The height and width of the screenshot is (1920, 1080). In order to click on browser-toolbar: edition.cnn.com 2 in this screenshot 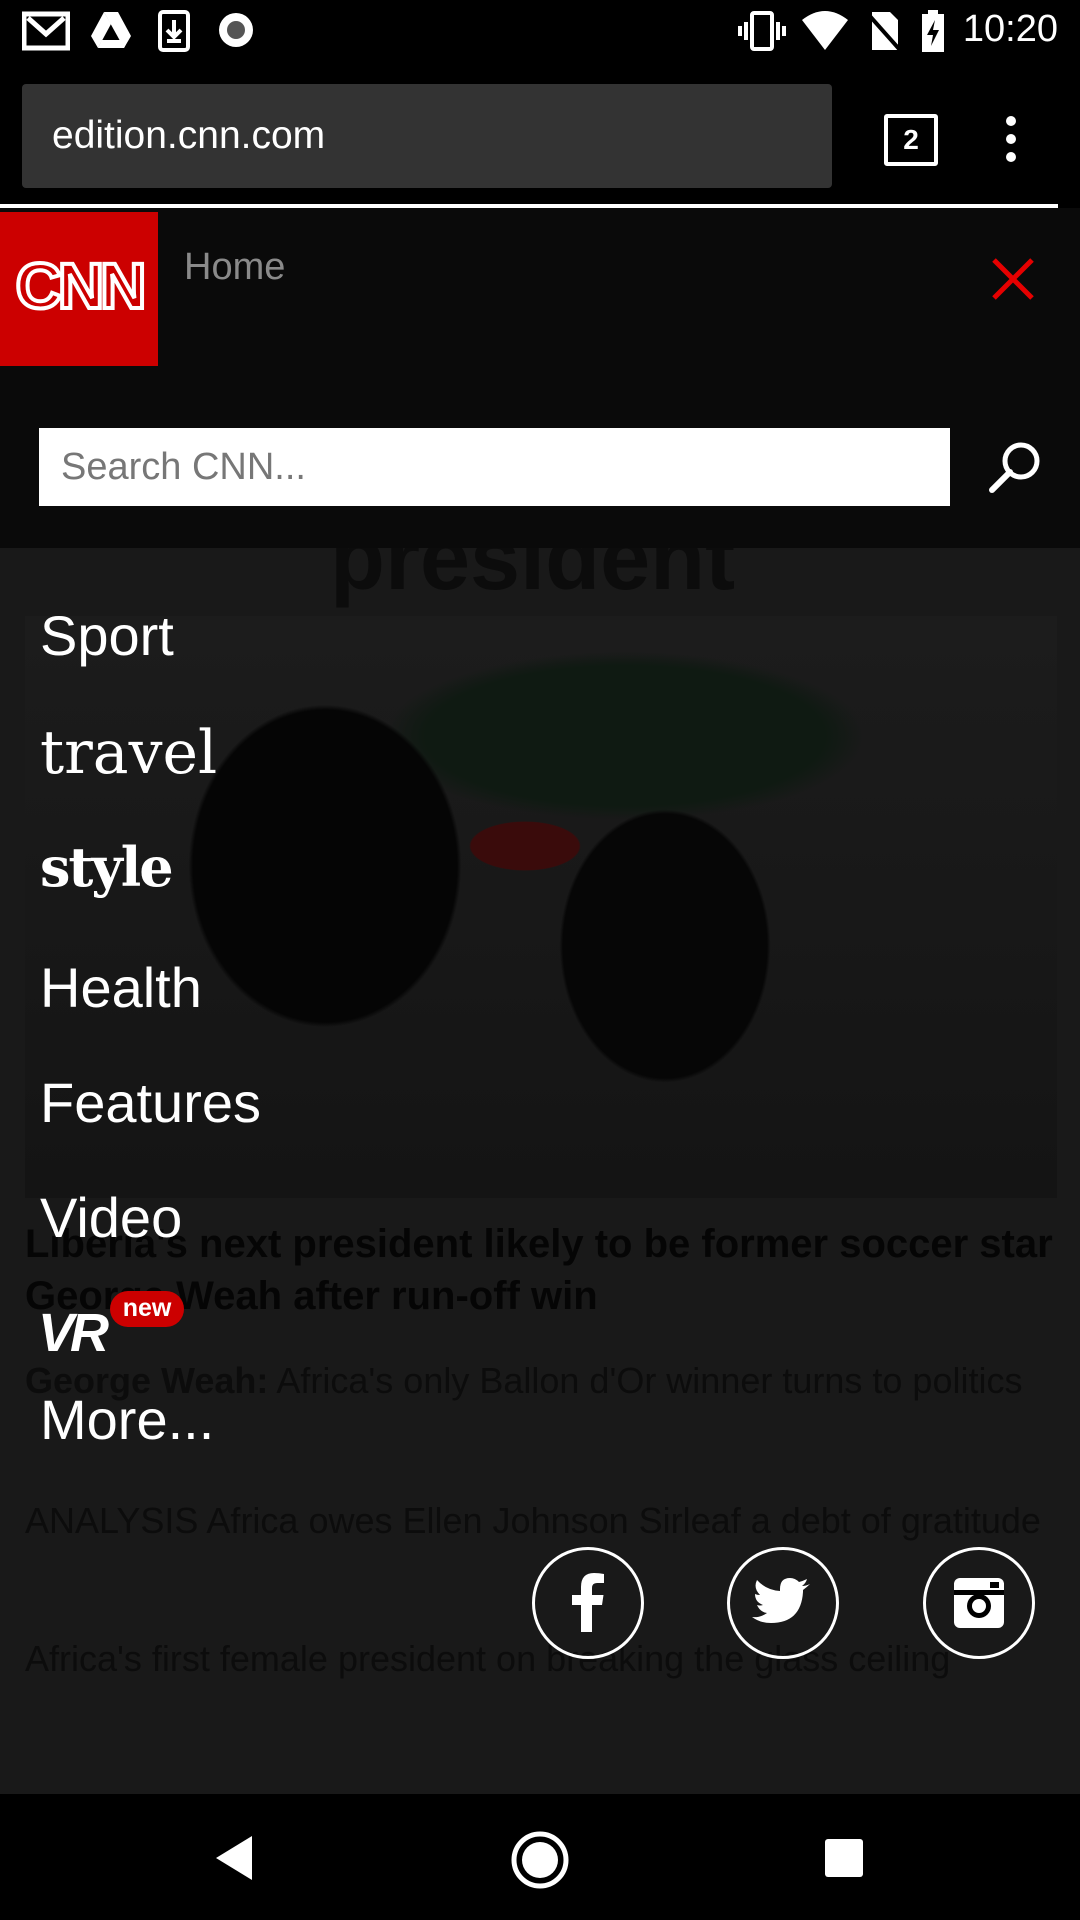, I will do `click(540, 134)`.